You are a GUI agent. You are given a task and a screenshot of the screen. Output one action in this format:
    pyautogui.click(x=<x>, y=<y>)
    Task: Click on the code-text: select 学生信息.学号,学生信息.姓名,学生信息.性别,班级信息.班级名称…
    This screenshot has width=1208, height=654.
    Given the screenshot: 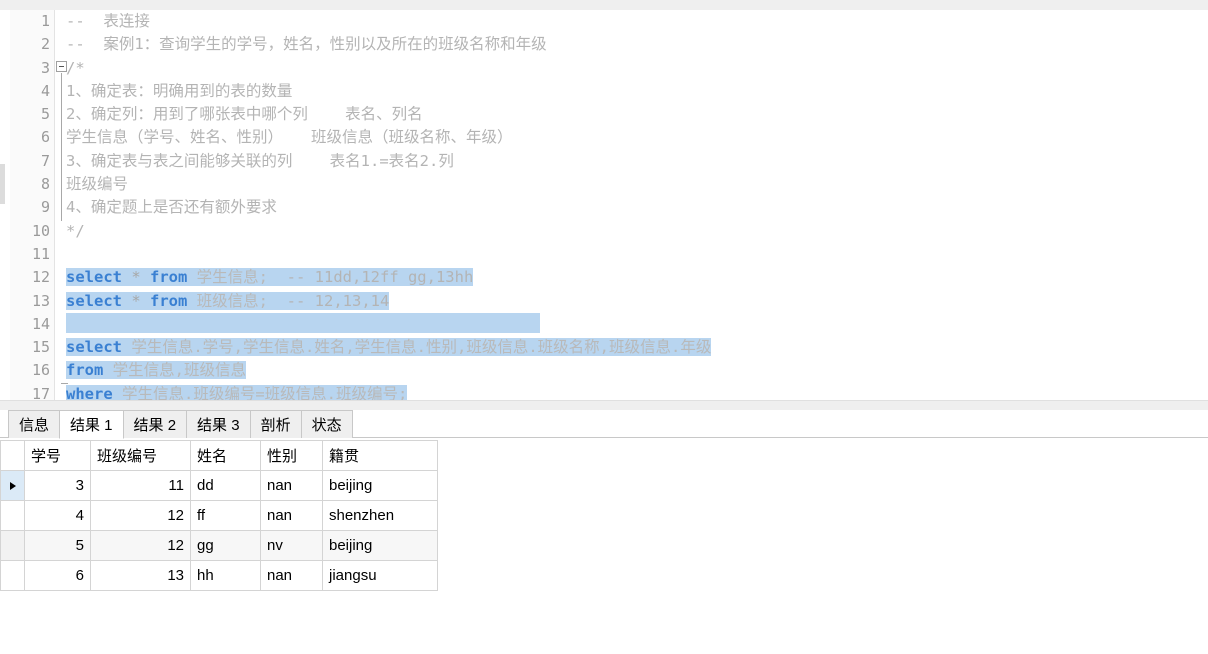 What is the action you would take?
    pyautogui.click(x=389, y=347)
    